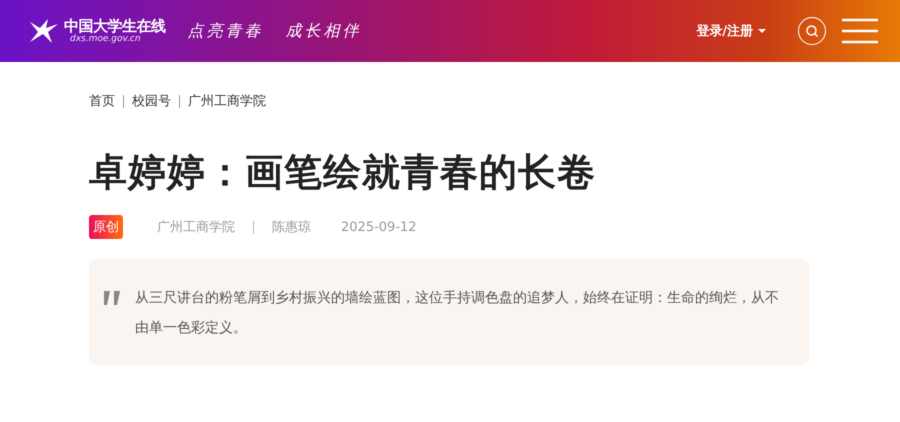 This screenshot has height=422, width=900. I want to click on login-link: 登录/注册, so click(731, 31).